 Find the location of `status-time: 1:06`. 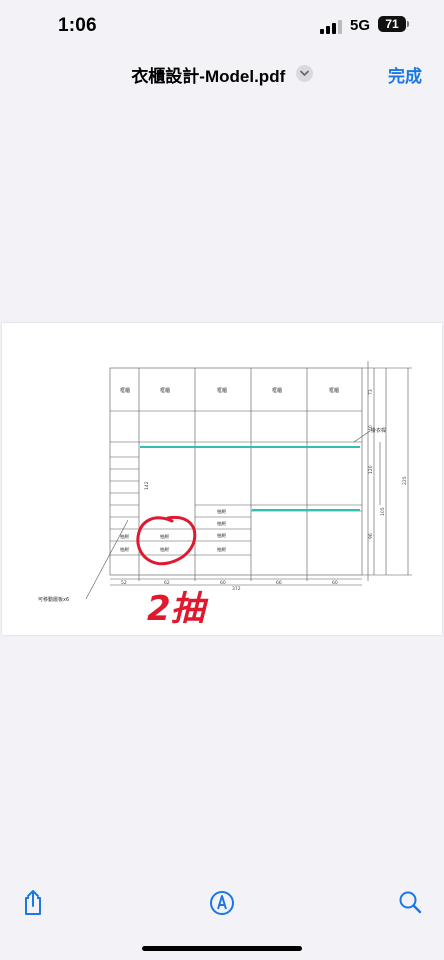

status-time: 1:06 is located at coordinates (77, 25).